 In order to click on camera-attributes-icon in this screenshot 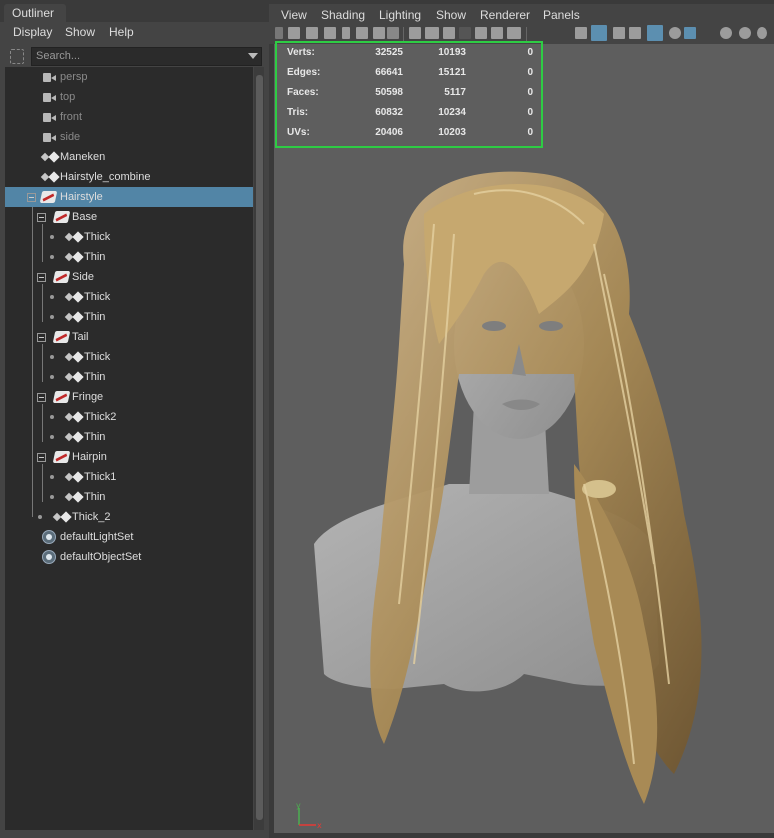, I will do `click(312, 33)`.